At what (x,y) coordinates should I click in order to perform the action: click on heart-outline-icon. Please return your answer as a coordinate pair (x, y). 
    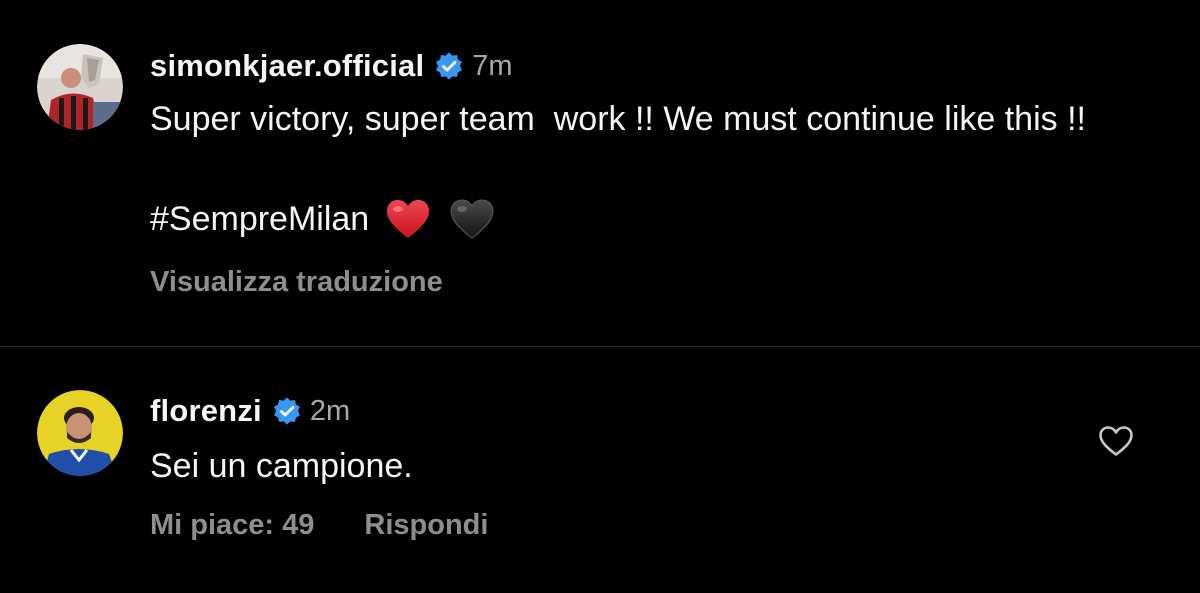
    Looking at the image, I should click on (1116, 441).